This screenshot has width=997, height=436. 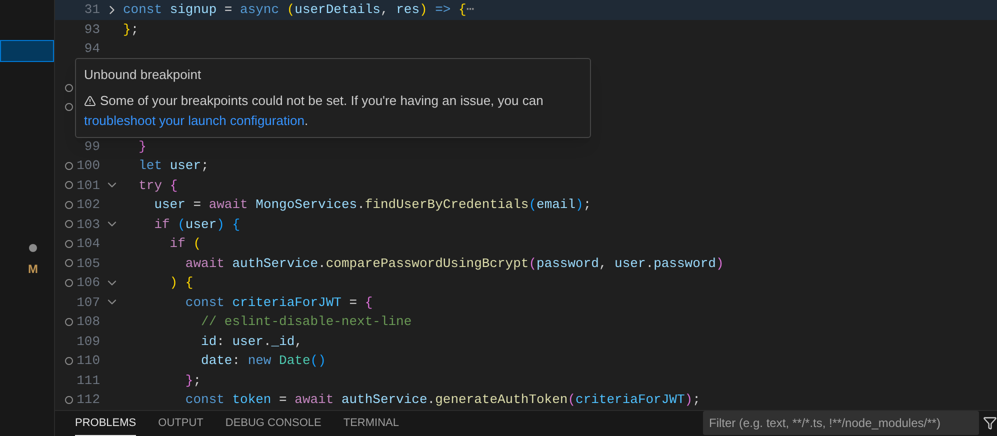 What do you see at coordinates (990, 423) in the screenshot?
I see `filter-icon` at bounding box center [990, 423].